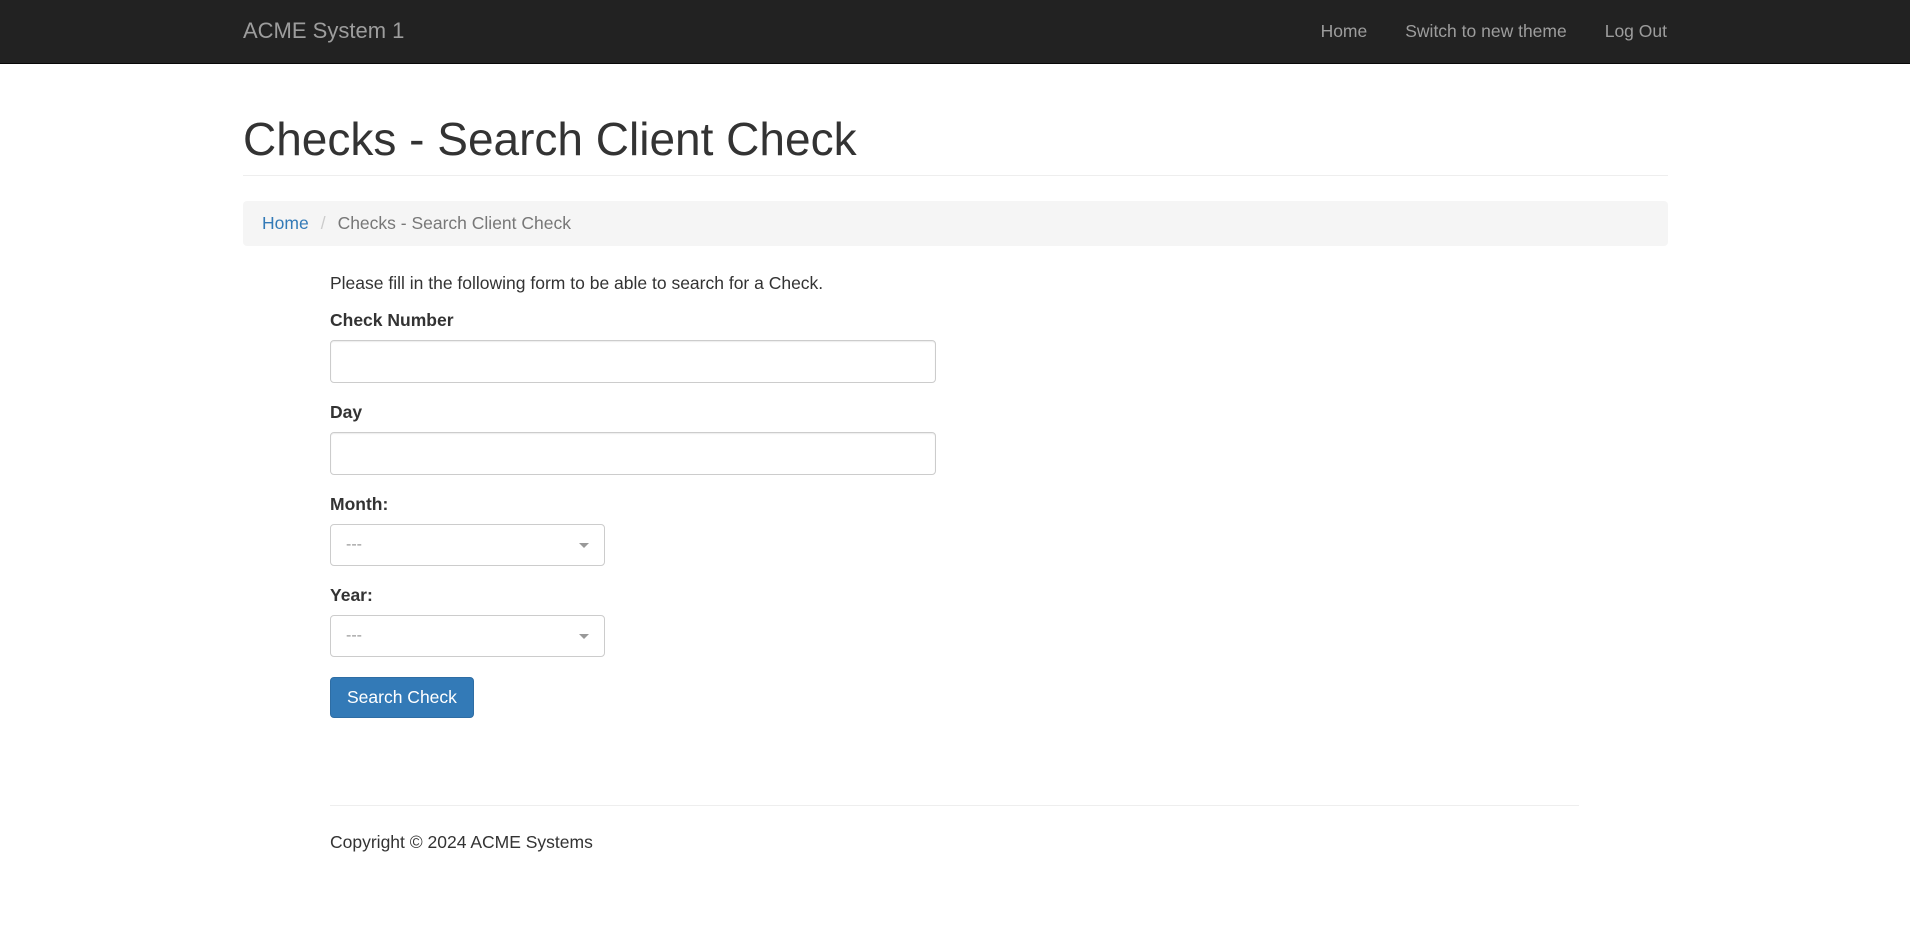  Describe the element at coordinates (351, 594) in the screenshot. I see `year-label: Year:` at that location.